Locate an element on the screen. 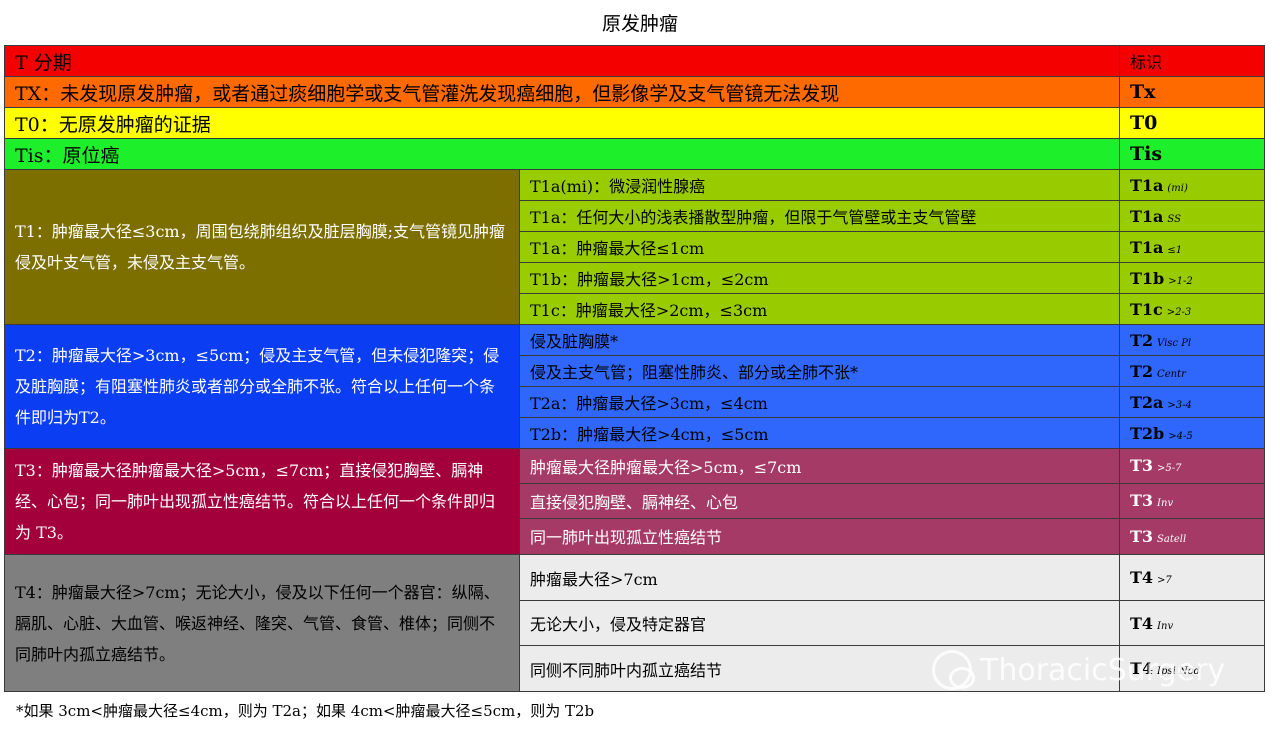 The width and height of the screenshot is (1280, 729). t1-sub-code: T1b >1-2 is located at coordinates (1192, 278).